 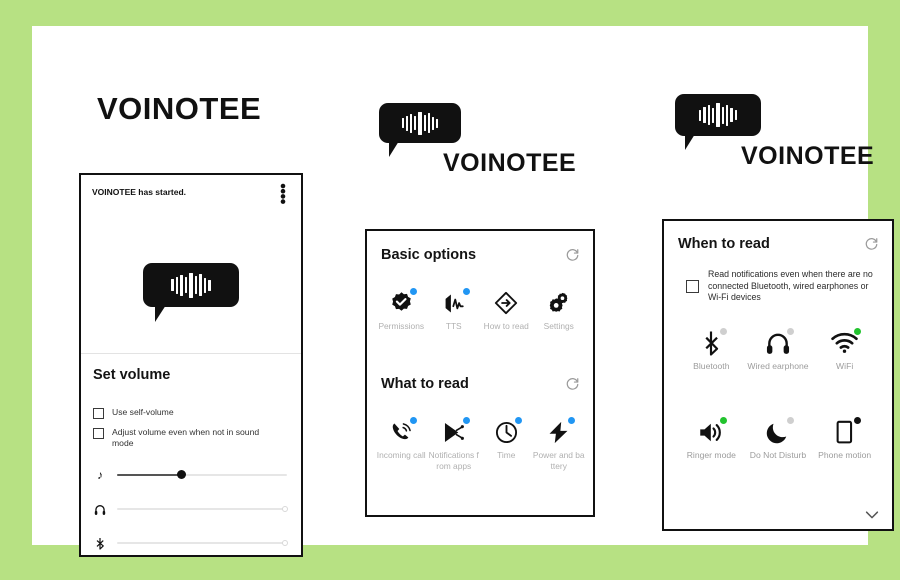 I want to click on diamond-arrow-icon, so click(x=506, y=303).